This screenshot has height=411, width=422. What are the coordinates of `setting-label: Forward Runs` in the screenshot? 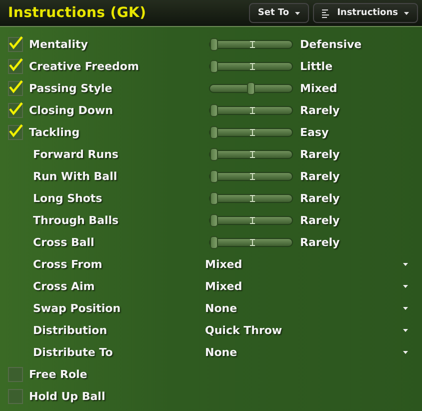 It's located at (76, 154).